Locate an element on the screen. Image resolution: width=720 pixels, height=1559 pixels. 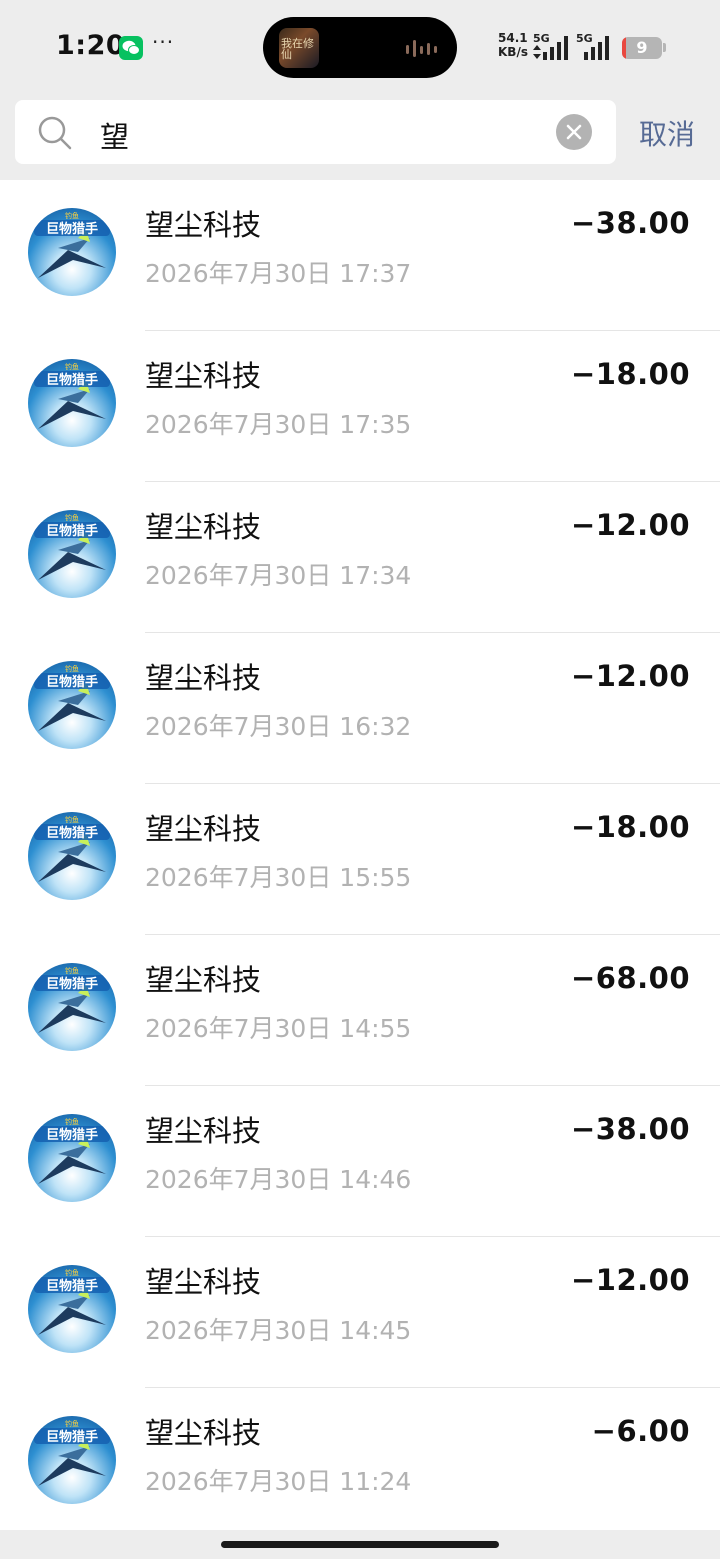
battery-level: 9 is located at coordinates (642, 47).